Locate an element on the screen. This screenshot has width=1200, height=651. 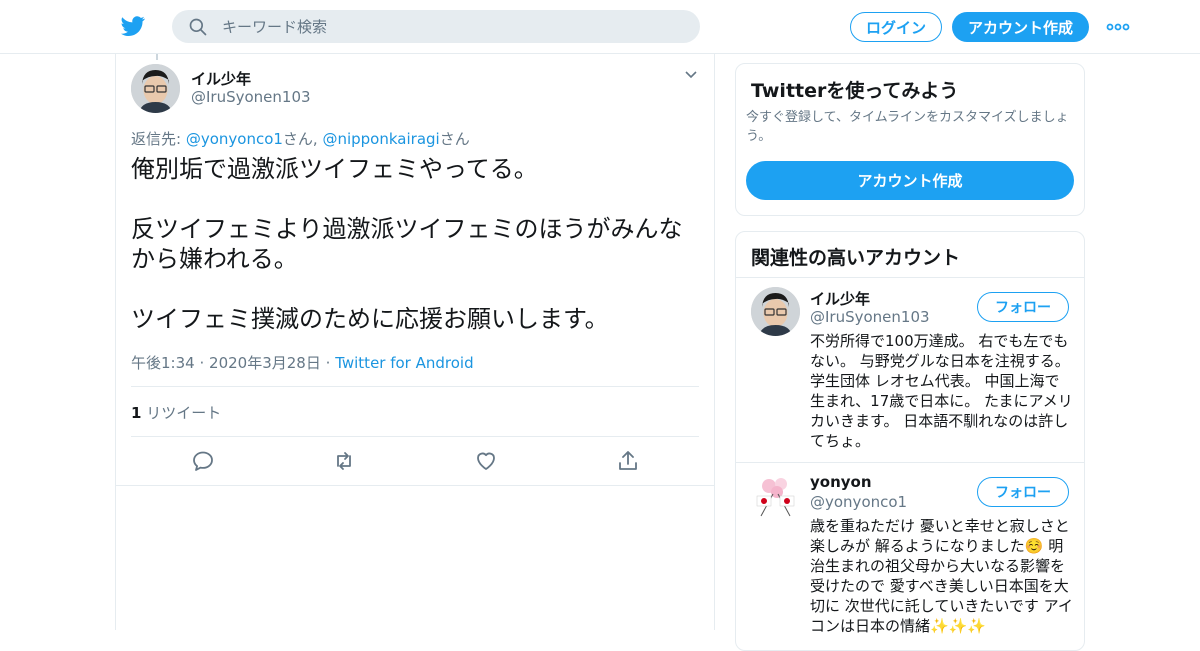
signup-card-title: Twitterを使ってみよう is located at coordinates (855, 91).